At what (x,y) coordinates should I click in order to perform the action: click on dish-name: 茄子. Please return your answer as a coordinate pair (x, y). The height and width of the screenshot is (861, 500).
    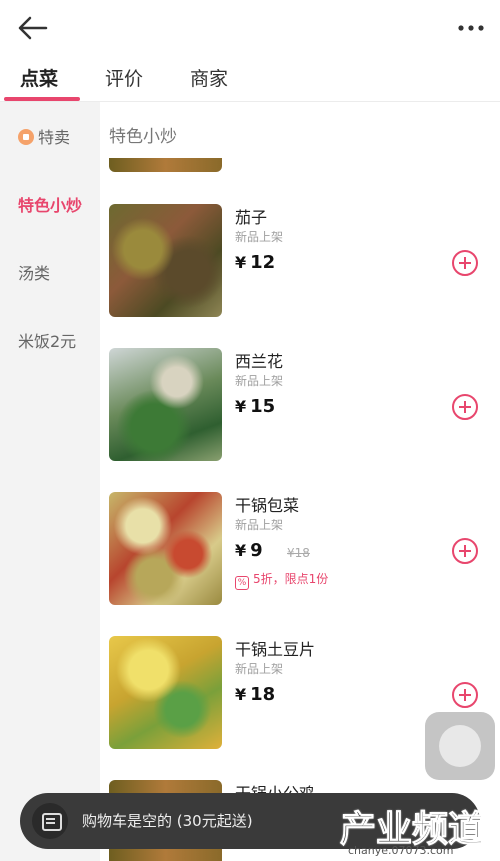
    Looking at the image, I should click on (251, 217).